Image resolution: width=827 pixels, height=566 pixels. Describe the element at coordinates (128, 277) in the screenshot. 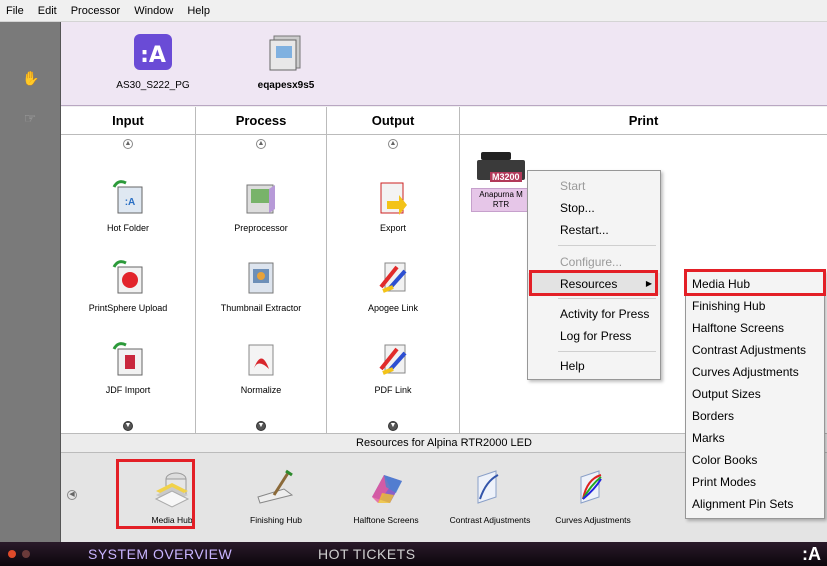

I see `printsphere-upload-icon` at that location.